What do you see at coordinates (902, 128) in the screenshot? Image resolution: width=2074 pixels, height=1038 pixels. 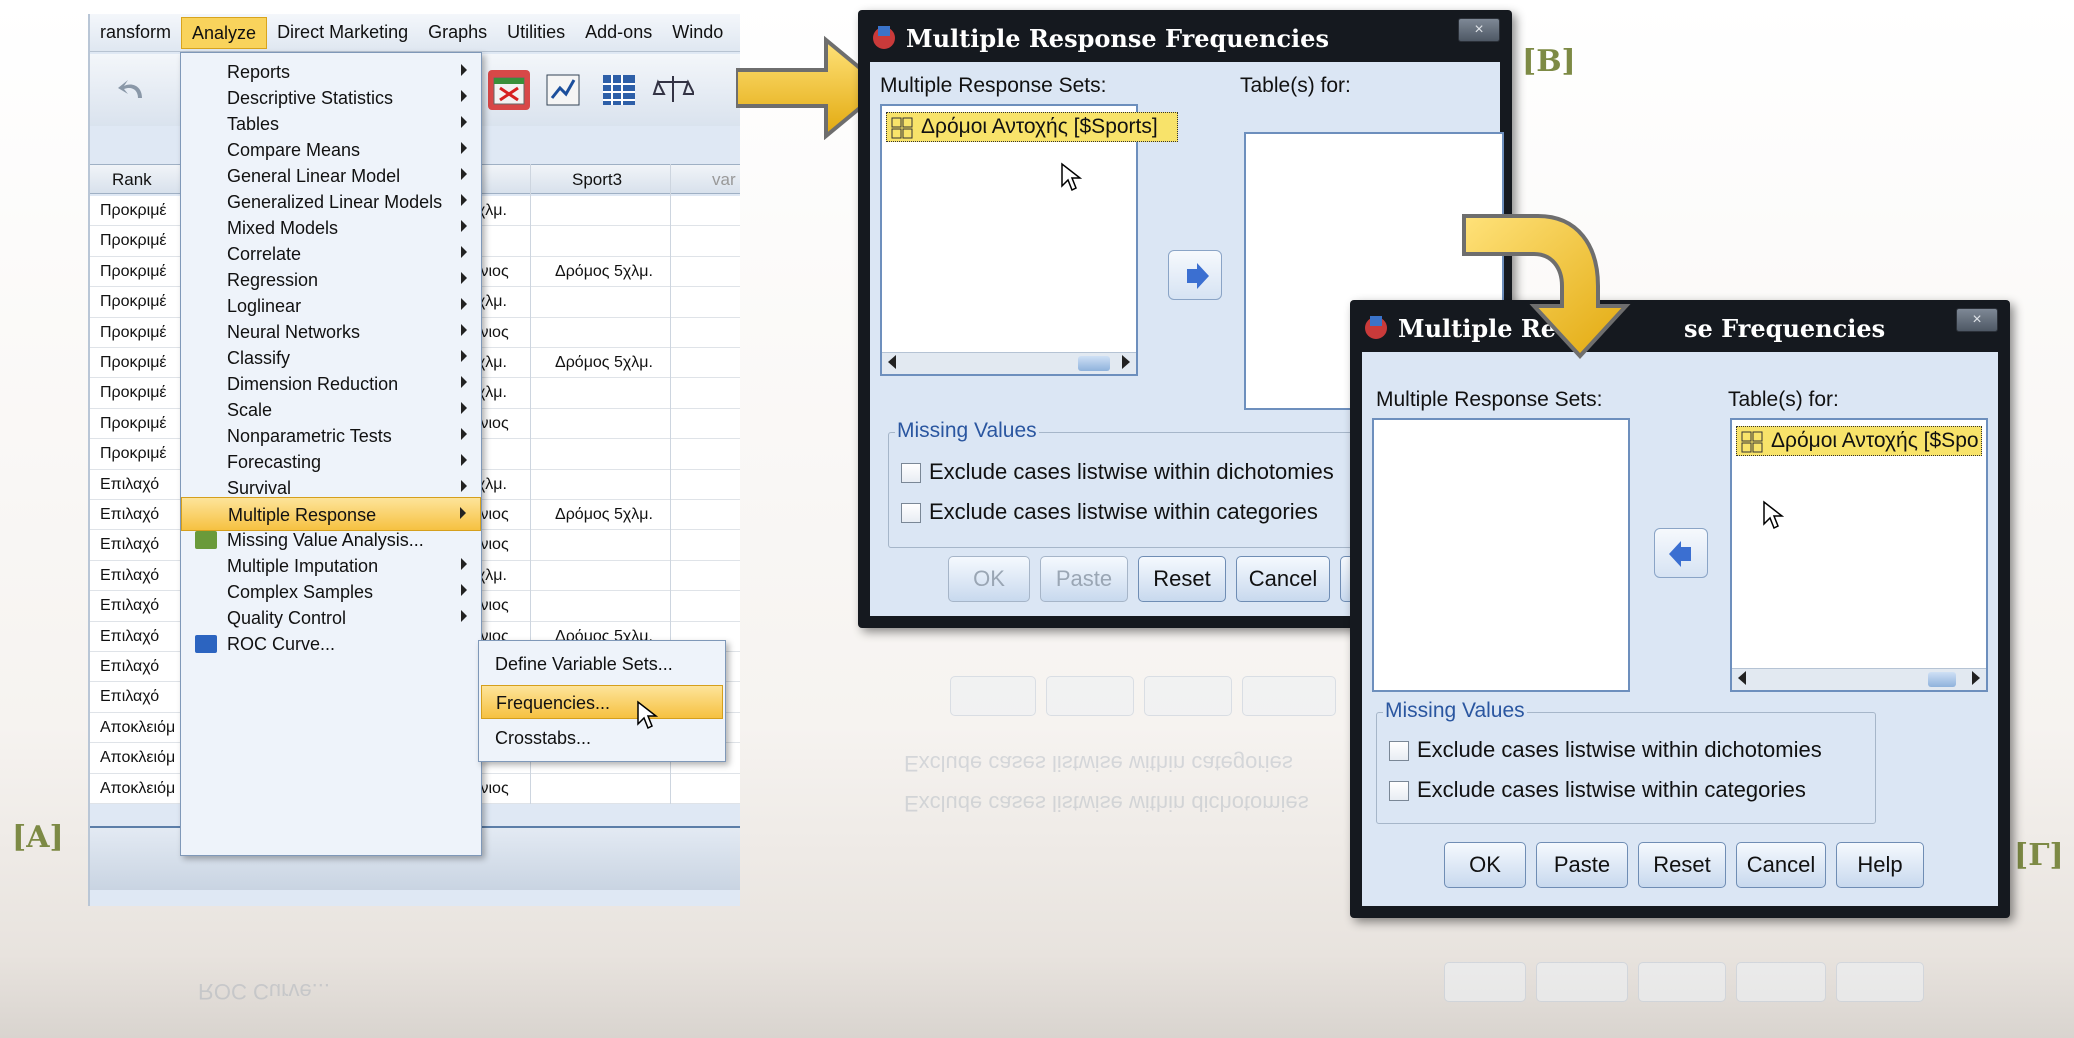 I see `multi-response-set-icon` at bounding box center [902, 128].